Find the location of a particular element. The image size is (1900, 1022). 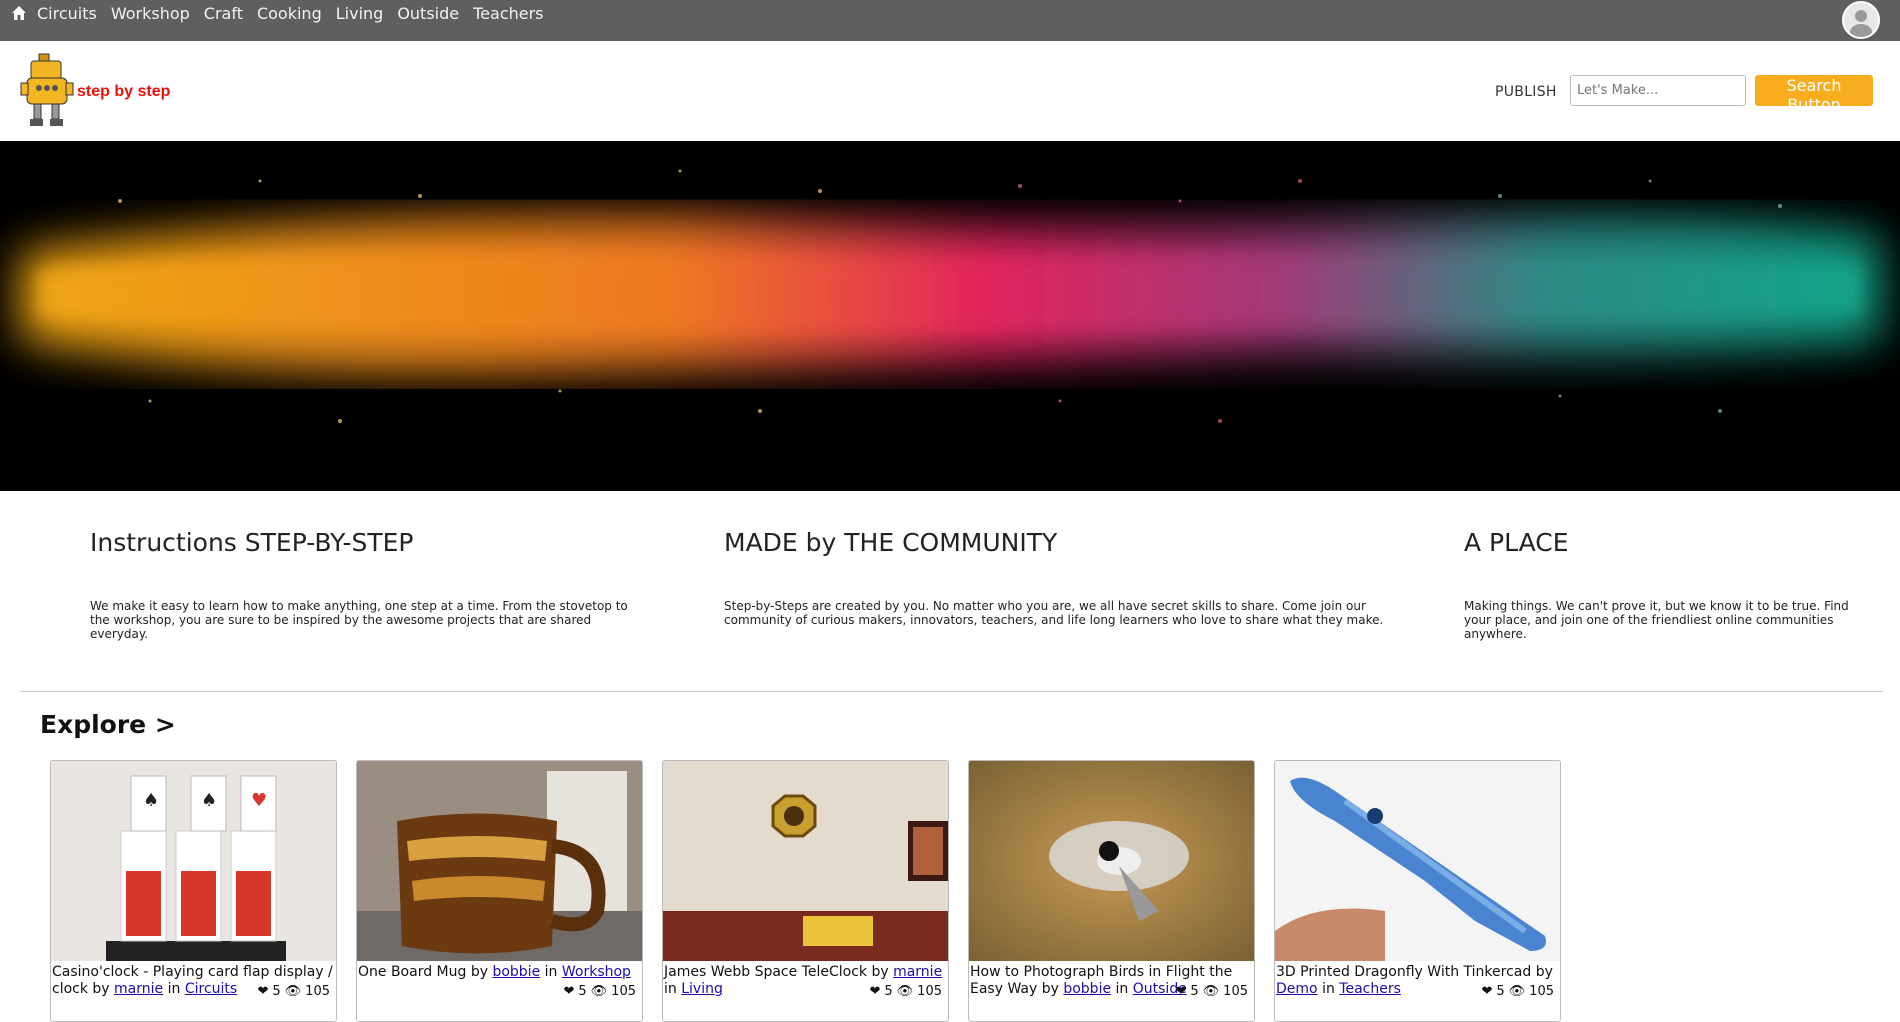

nav-item-outside: Outside is located at coordinates (428, 13).